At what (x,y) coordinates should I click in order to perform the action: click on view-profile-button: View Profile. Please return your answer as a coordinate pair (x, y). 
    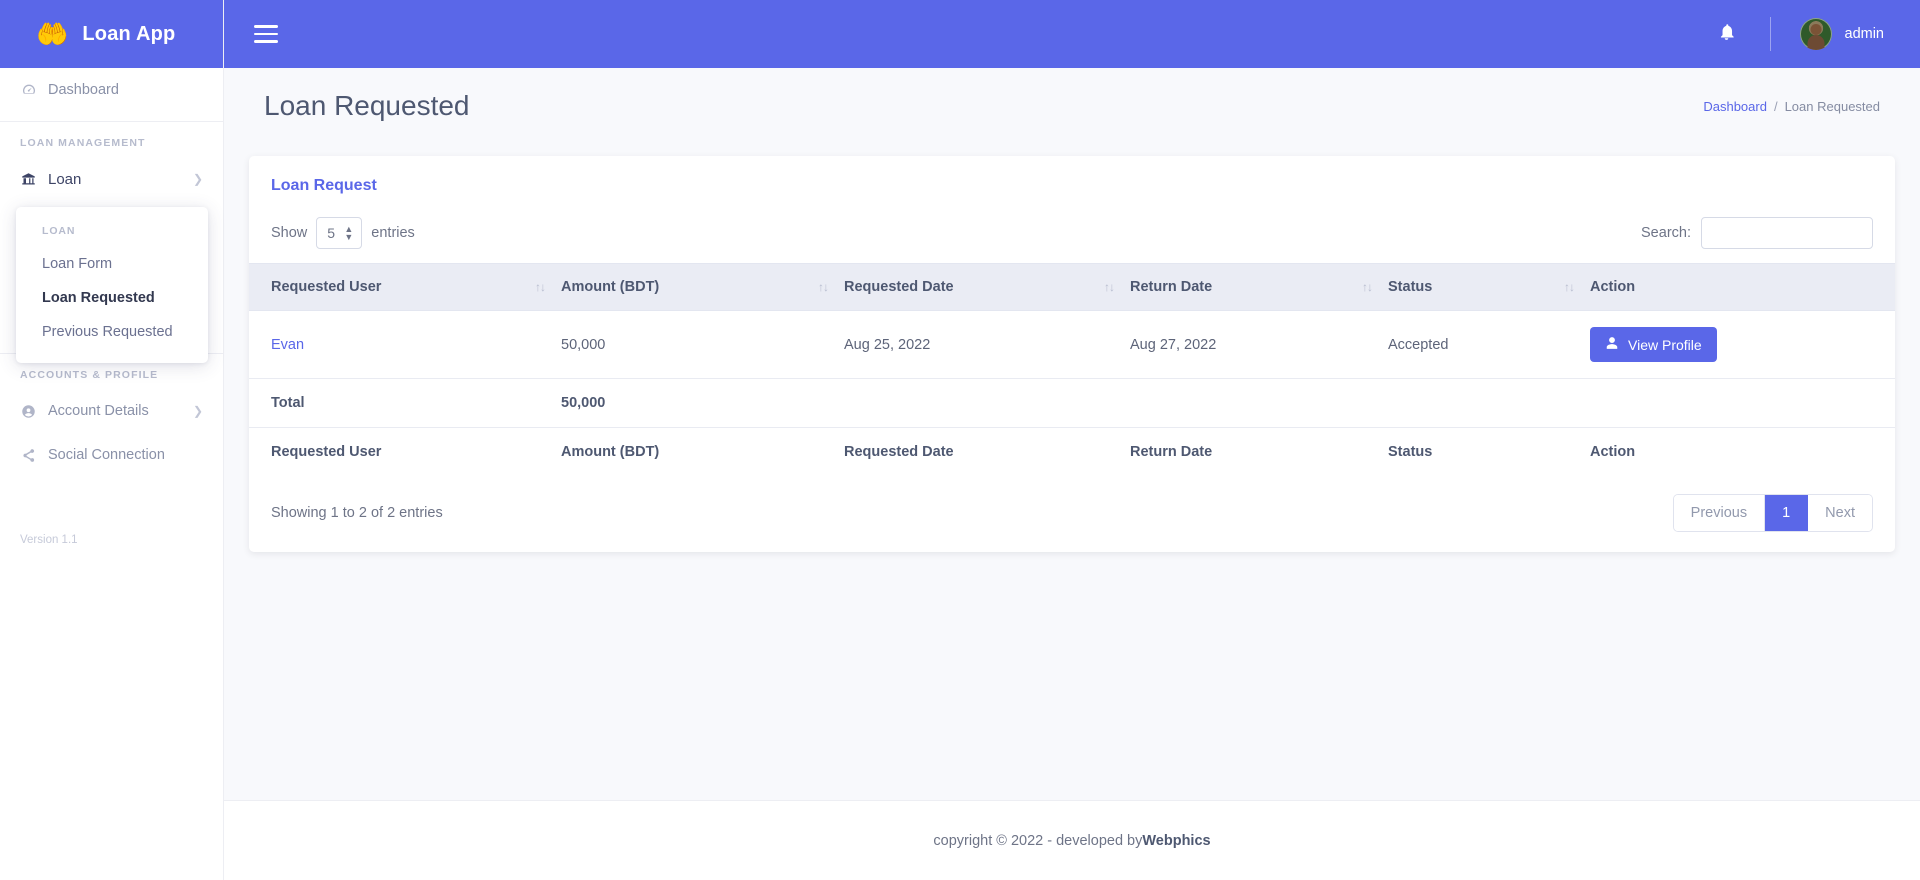
    Looking at the image, I should click on (1653, 344).